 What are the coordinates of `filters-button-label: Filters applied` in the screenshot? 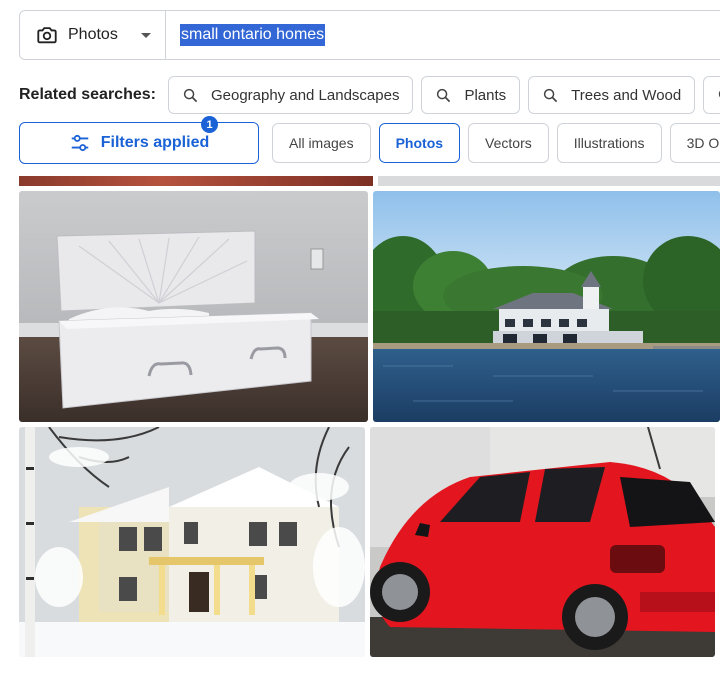 It's located at (155, 142).